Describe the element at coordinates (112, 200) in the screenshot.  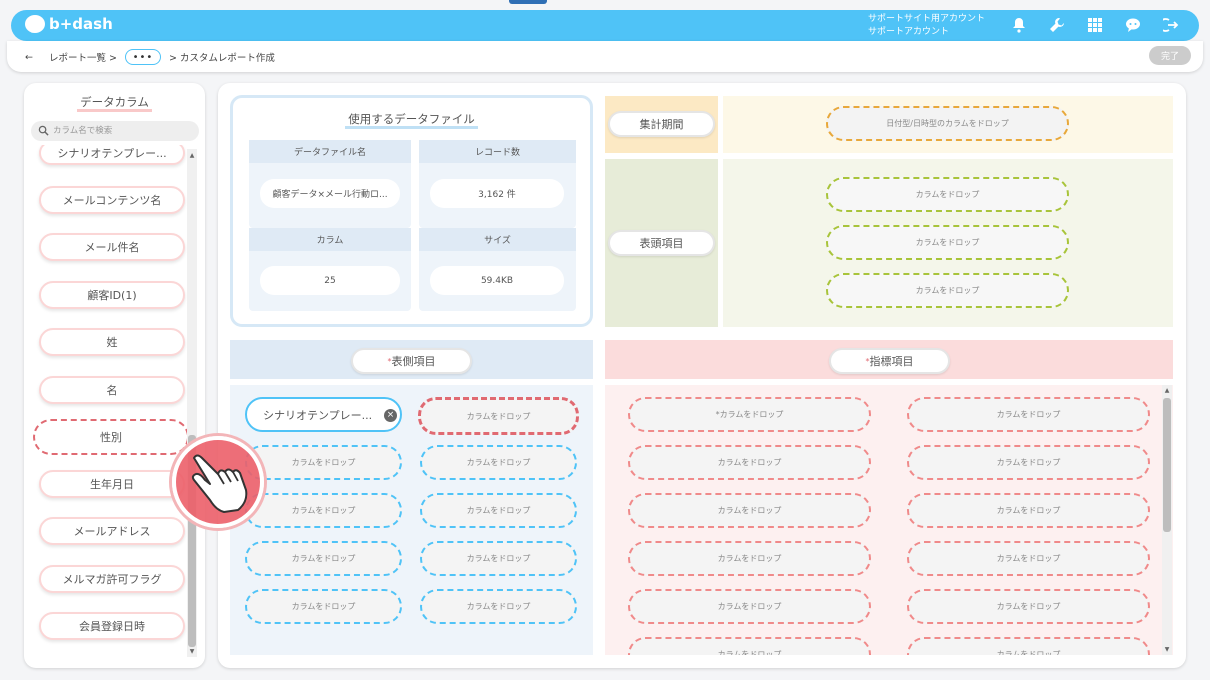
I see `column-item: メールコンテンツ名` at that location.